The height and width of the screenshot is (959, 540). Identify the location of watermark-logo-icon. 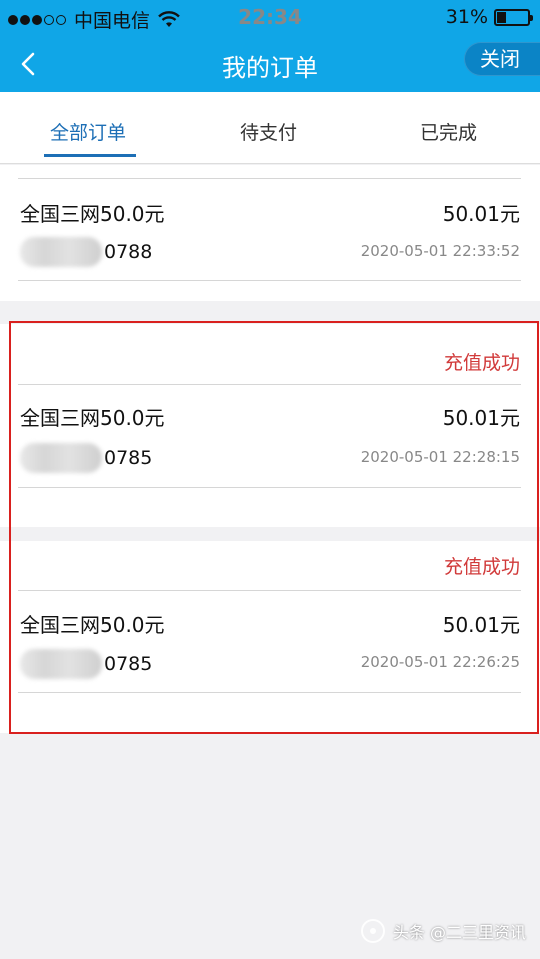
(372, 931).